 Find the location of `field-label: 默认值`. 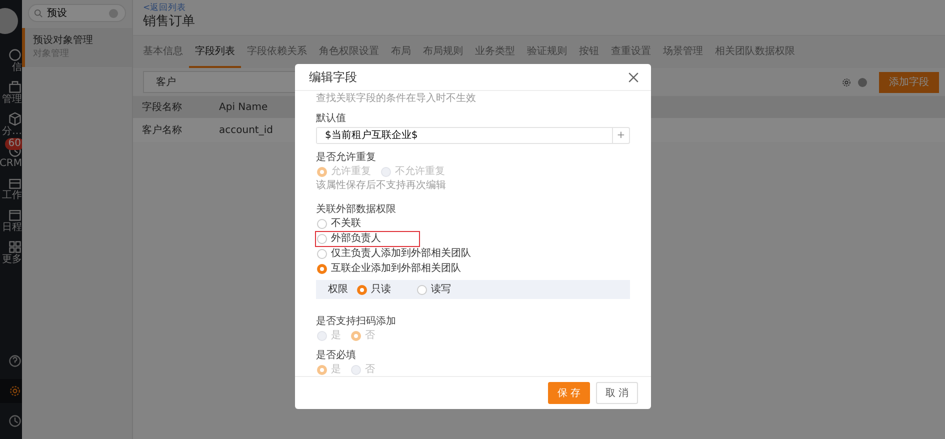

field-label: 默认值 is located at coordinates (331, 119).